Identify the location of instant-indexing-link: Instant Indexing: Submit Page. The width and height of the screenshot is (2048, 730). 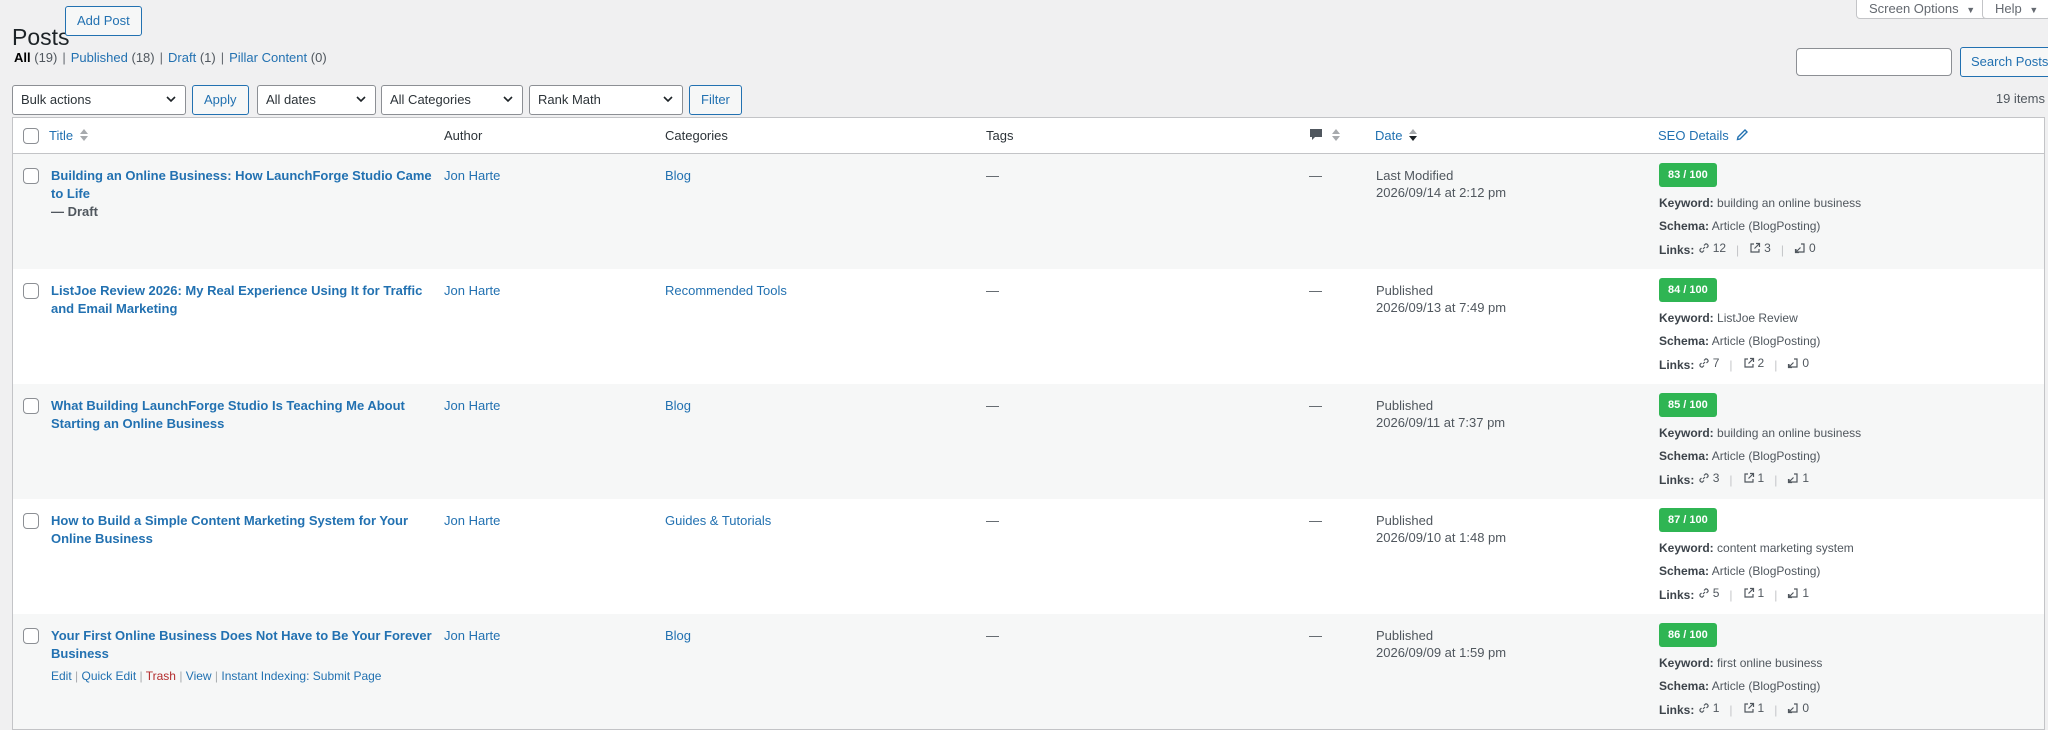
(301, 676).